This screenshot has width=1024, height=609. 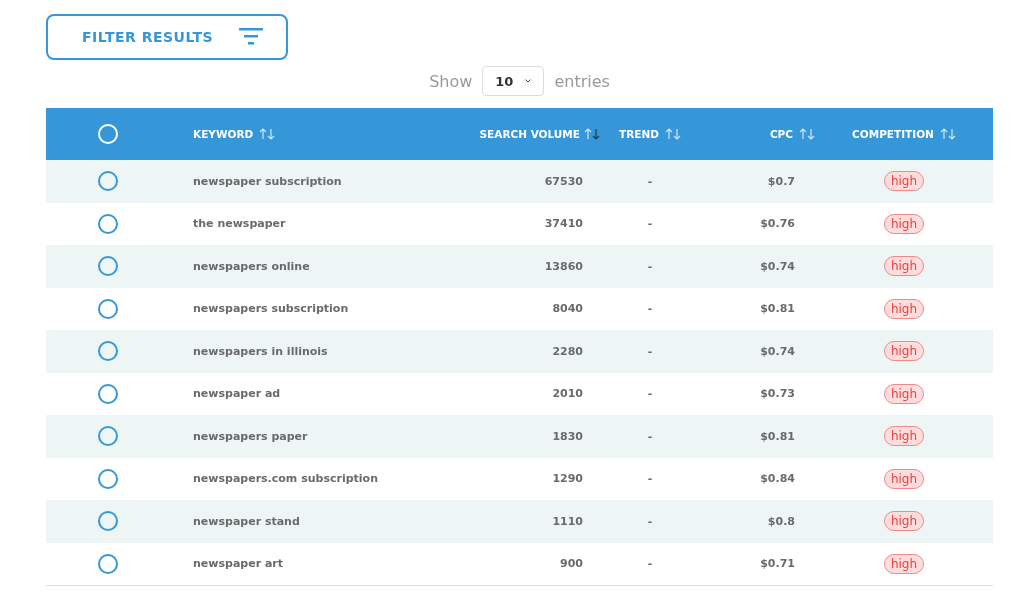 I want to click on volume-cell: 8040, so click(x=567, y=309).